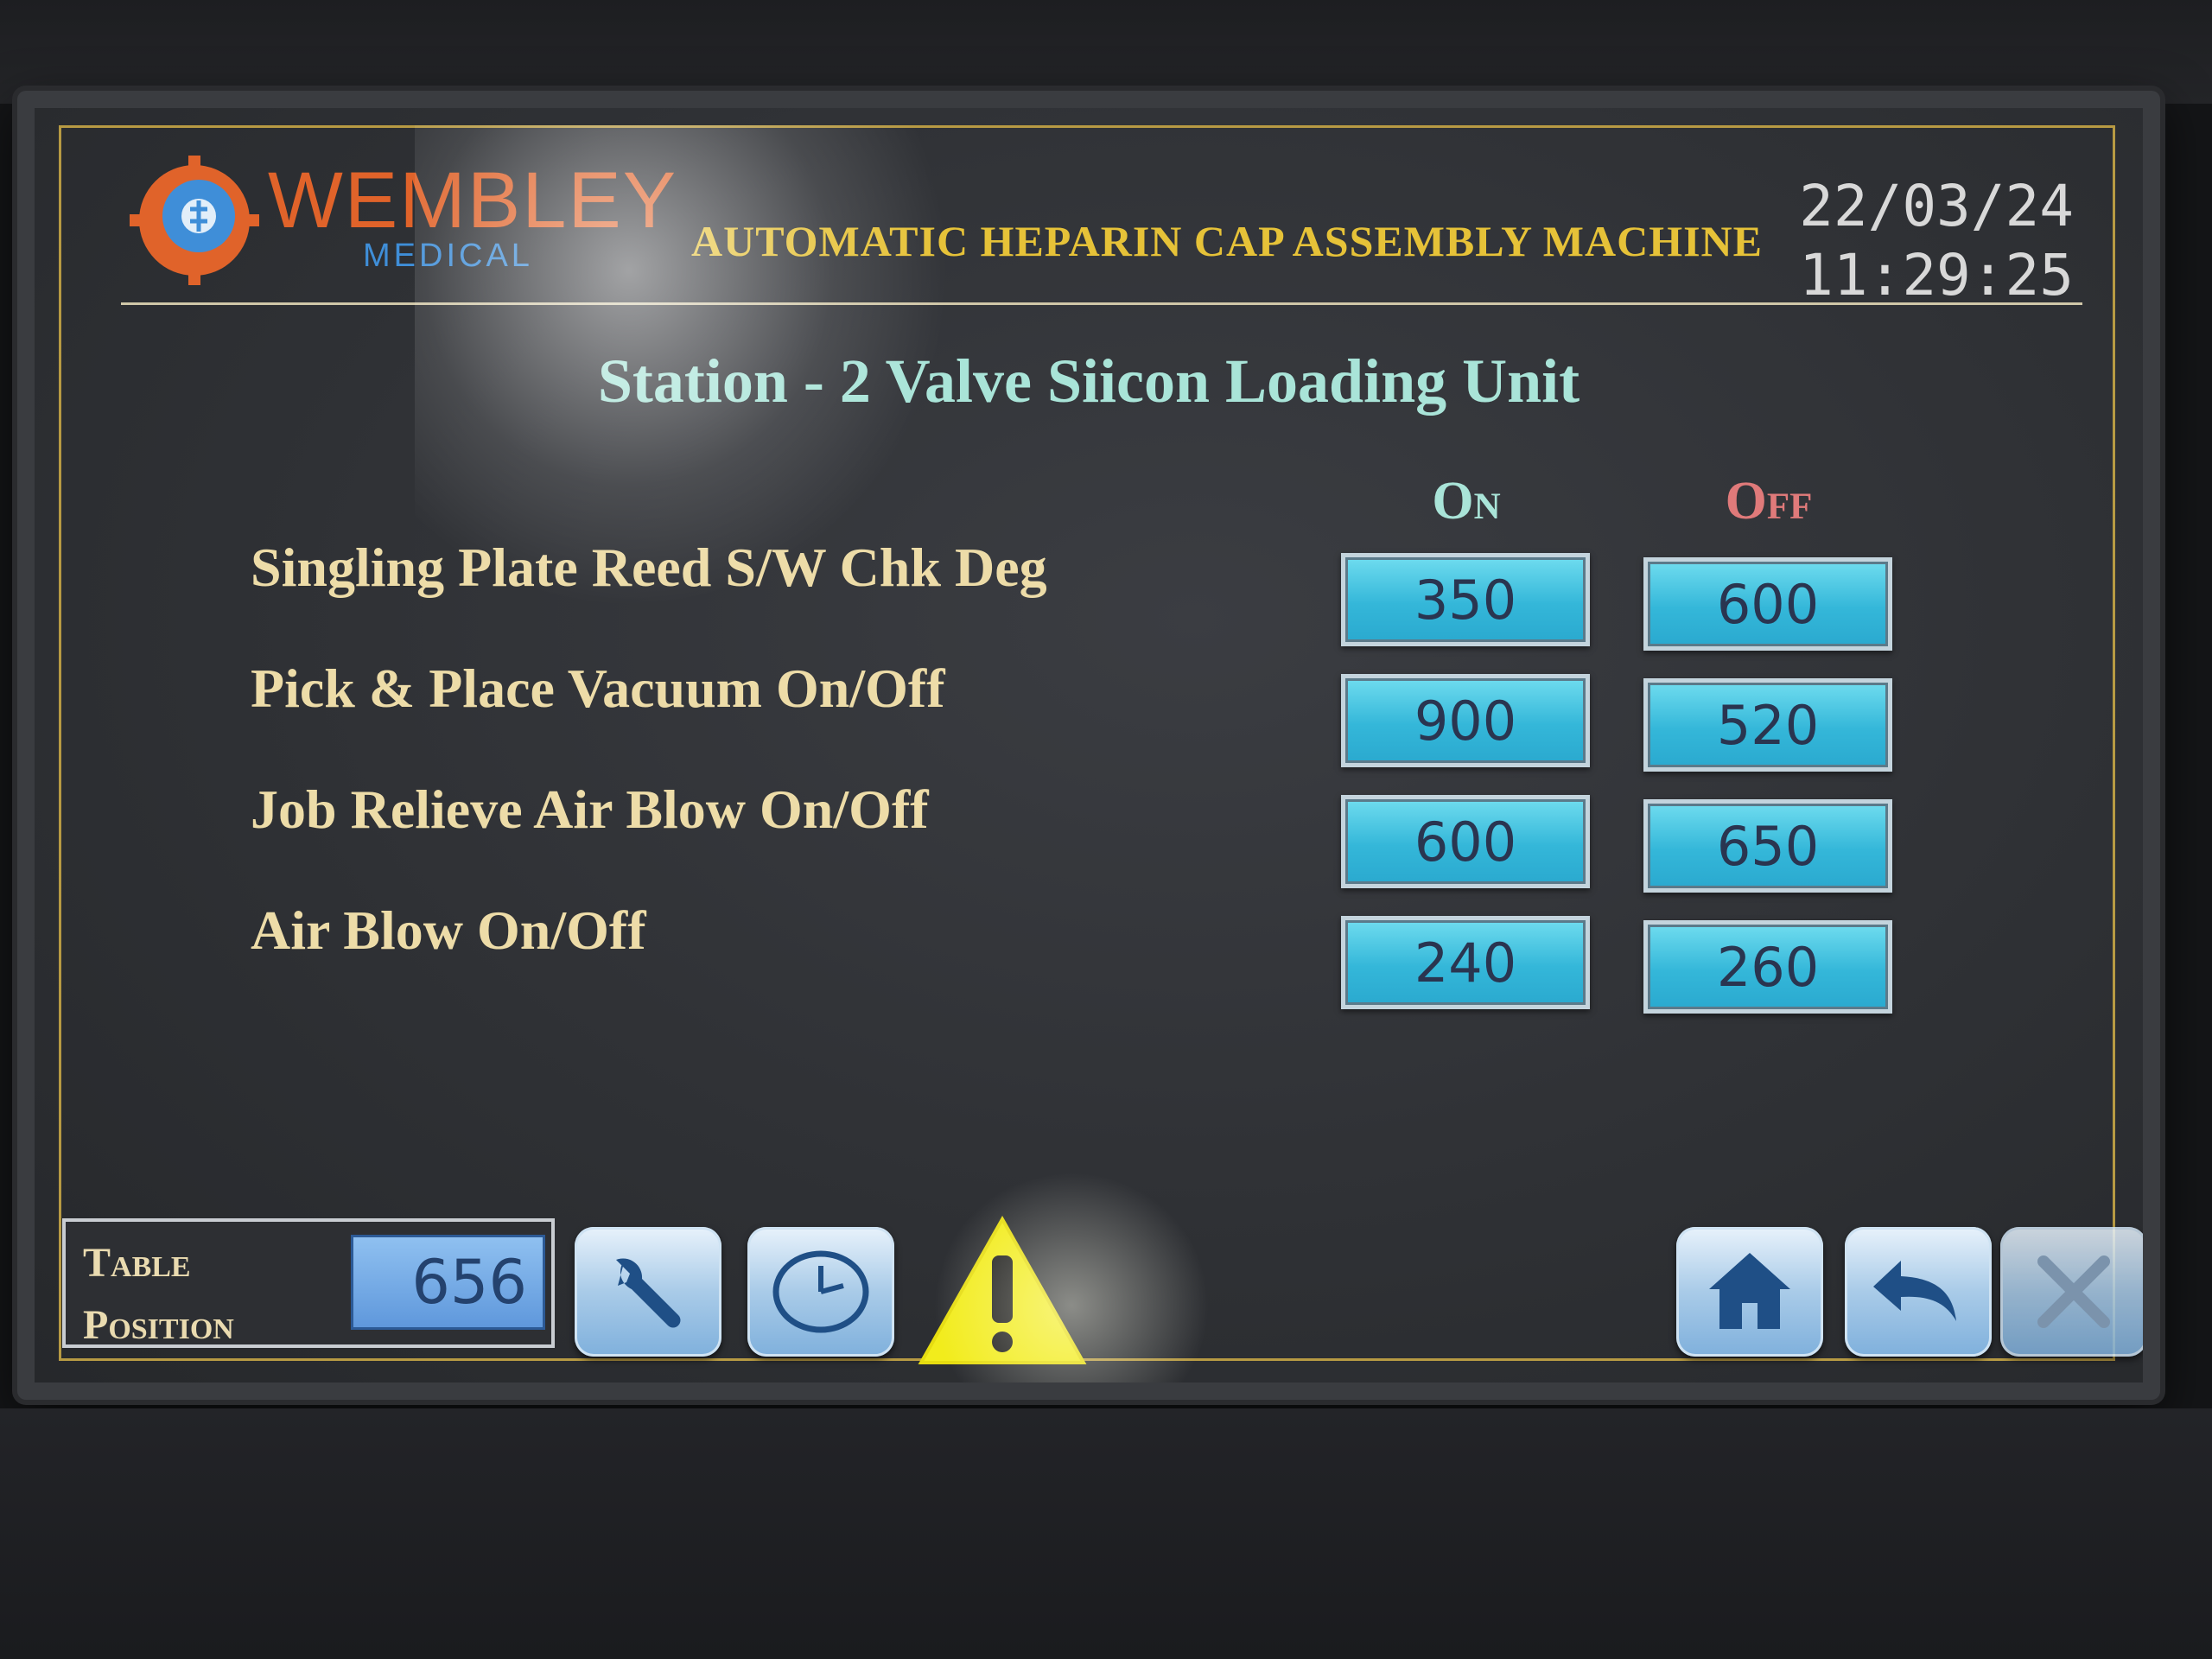  What do you see at coordinates (1465, 841) in the screenshot?
I see `on-value-job-relieve-air: 600` at bounding box center [1465, 841].